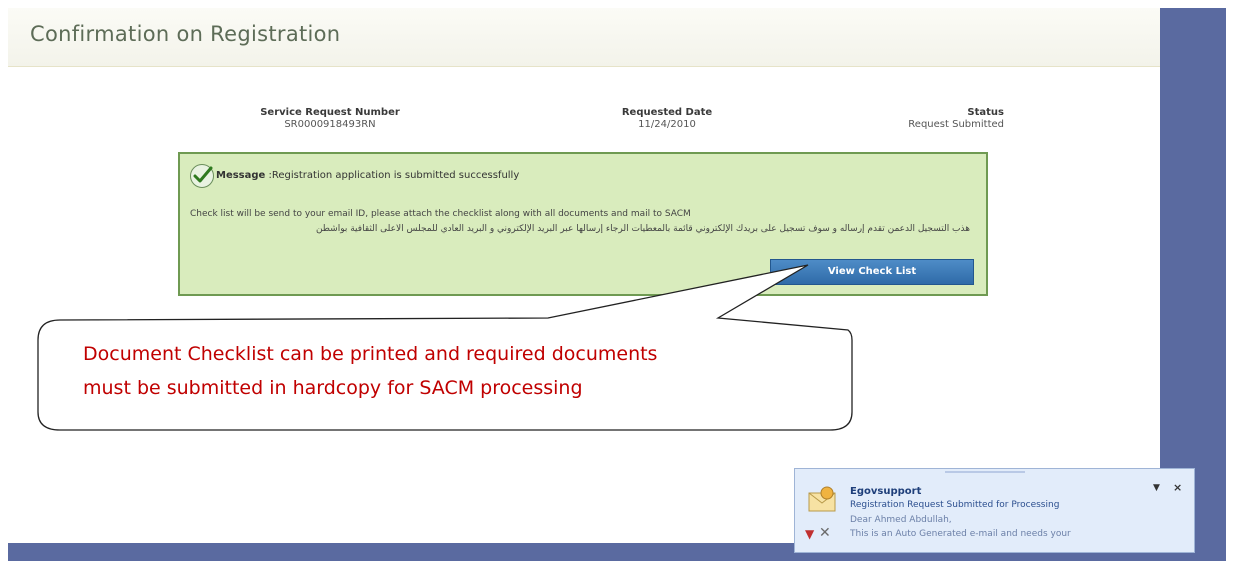 The image size is (1248, 561). What do you see at coordinates (202, 176) in the screenshot?
I see `checkmark-icon` at bounding box center [202, 176].